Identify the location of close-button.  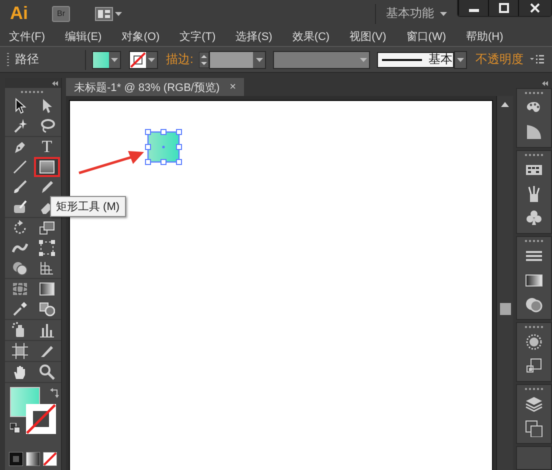
(534, 8).